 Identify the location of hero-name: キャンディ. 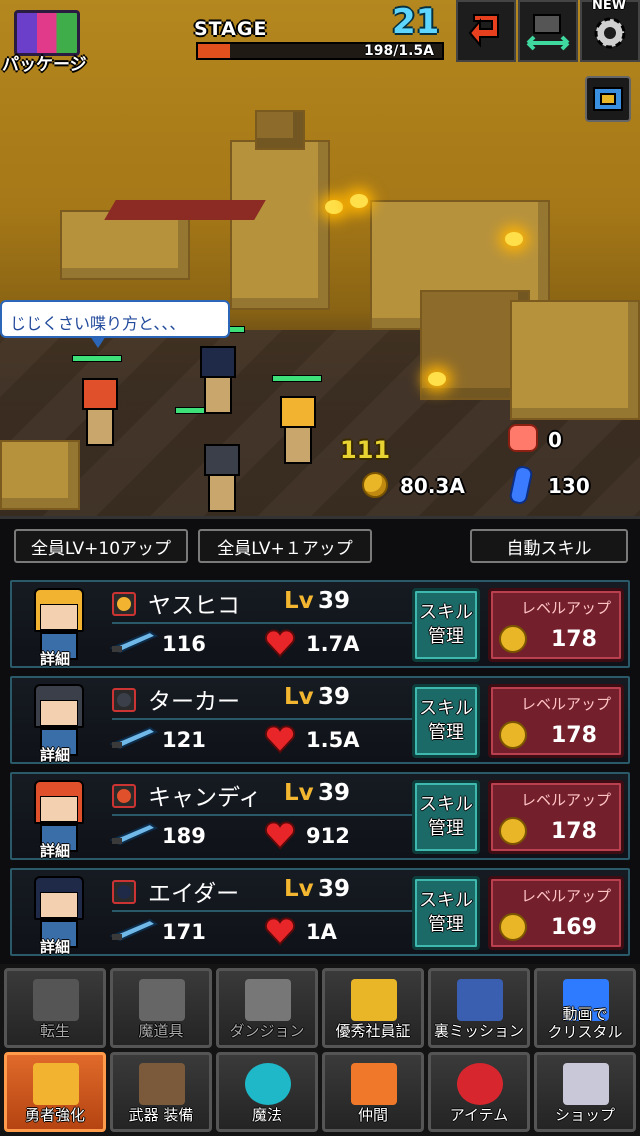
(205, 798).